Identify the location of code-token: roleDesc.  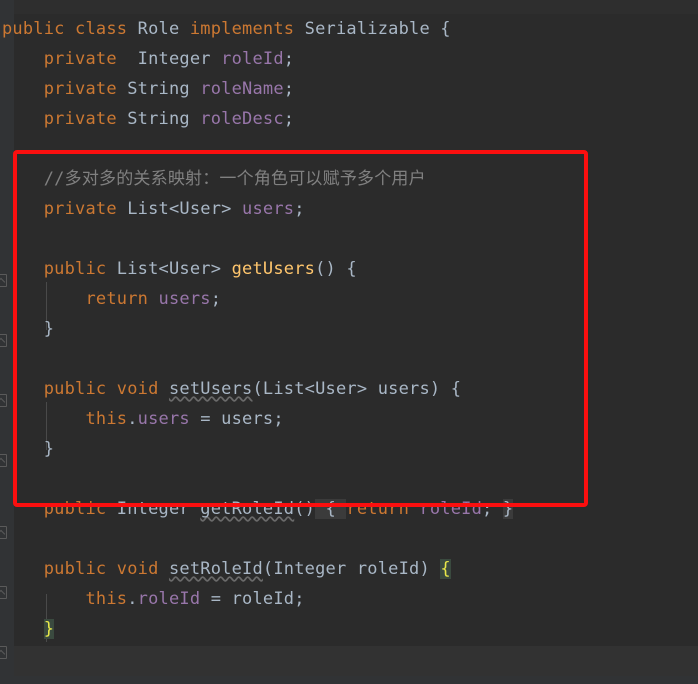
(242, 119).